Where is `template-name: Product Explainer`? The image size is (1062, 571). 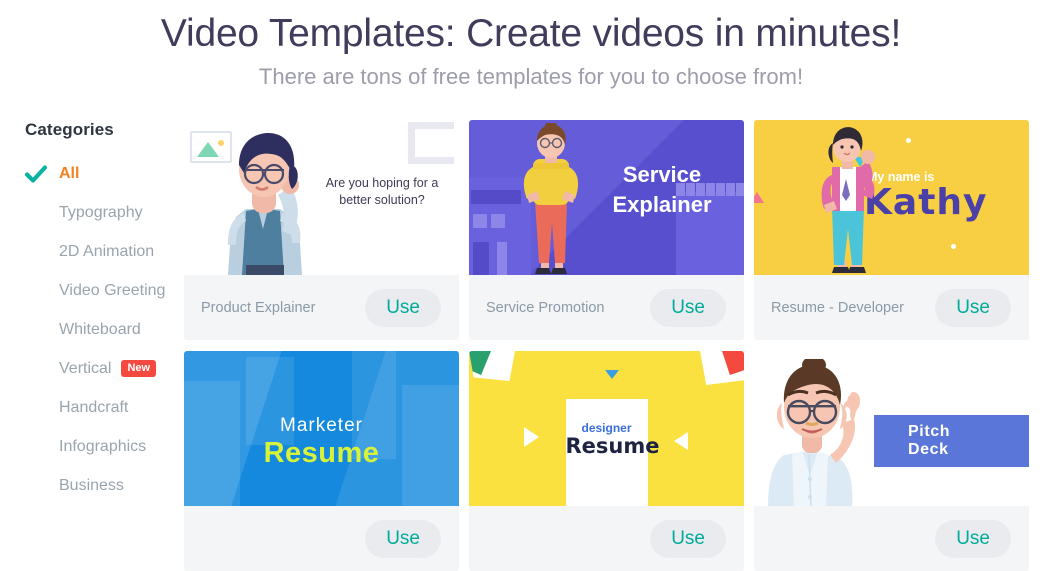 template-name: Product Explainer is located at coordinates (258, 307).